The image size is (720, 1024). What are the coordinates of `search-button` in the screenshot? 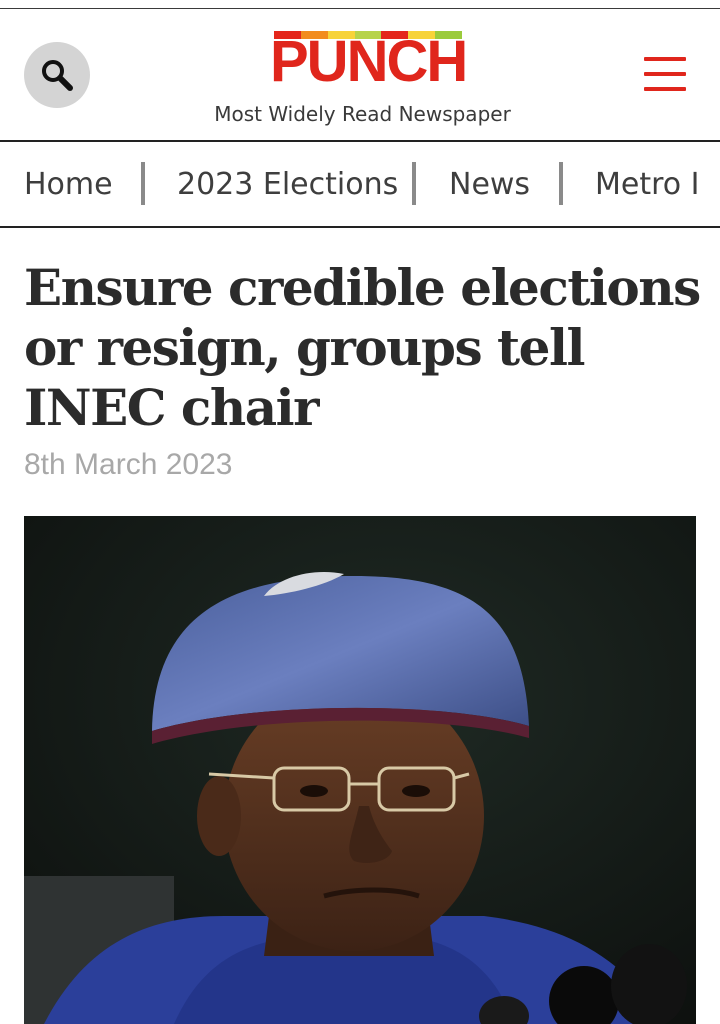 It's located at (57, 75).